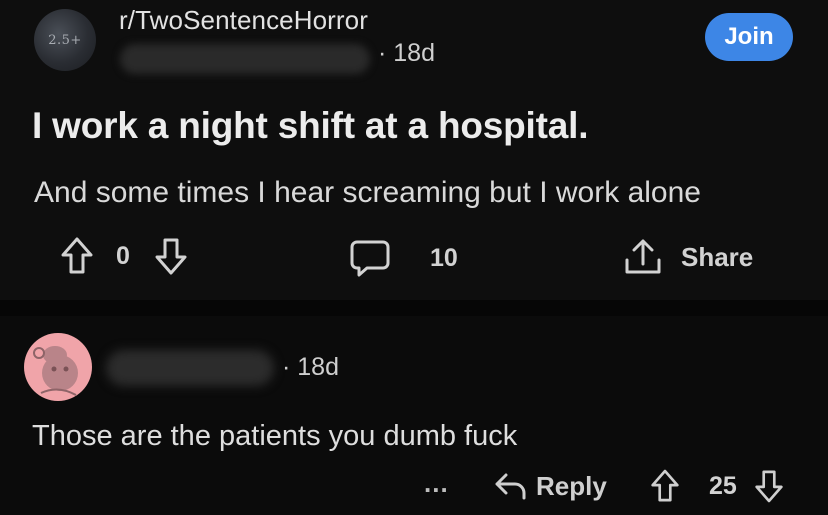 The width and height of the screenshot is (828, 515). I want to click on comment-text: Those are the patients you dumb fuck, so click(275, 436).